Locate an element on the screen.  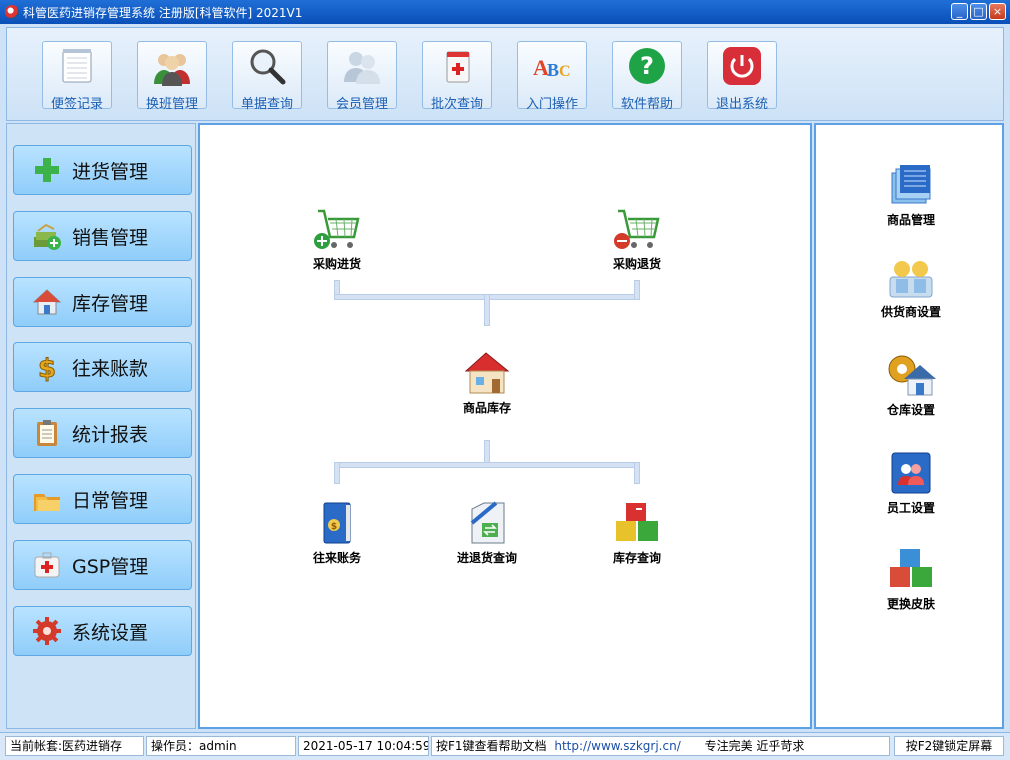
toolbar-label: 便签记录 is located at coordinates (76, 104).